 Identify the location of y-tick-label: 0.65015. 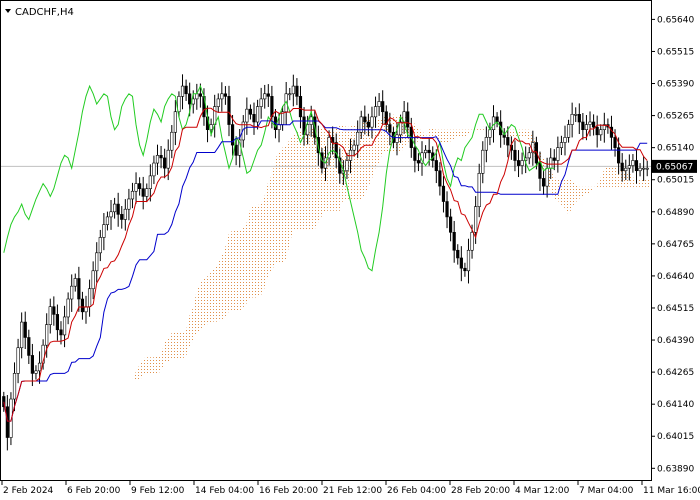
(675, 181).